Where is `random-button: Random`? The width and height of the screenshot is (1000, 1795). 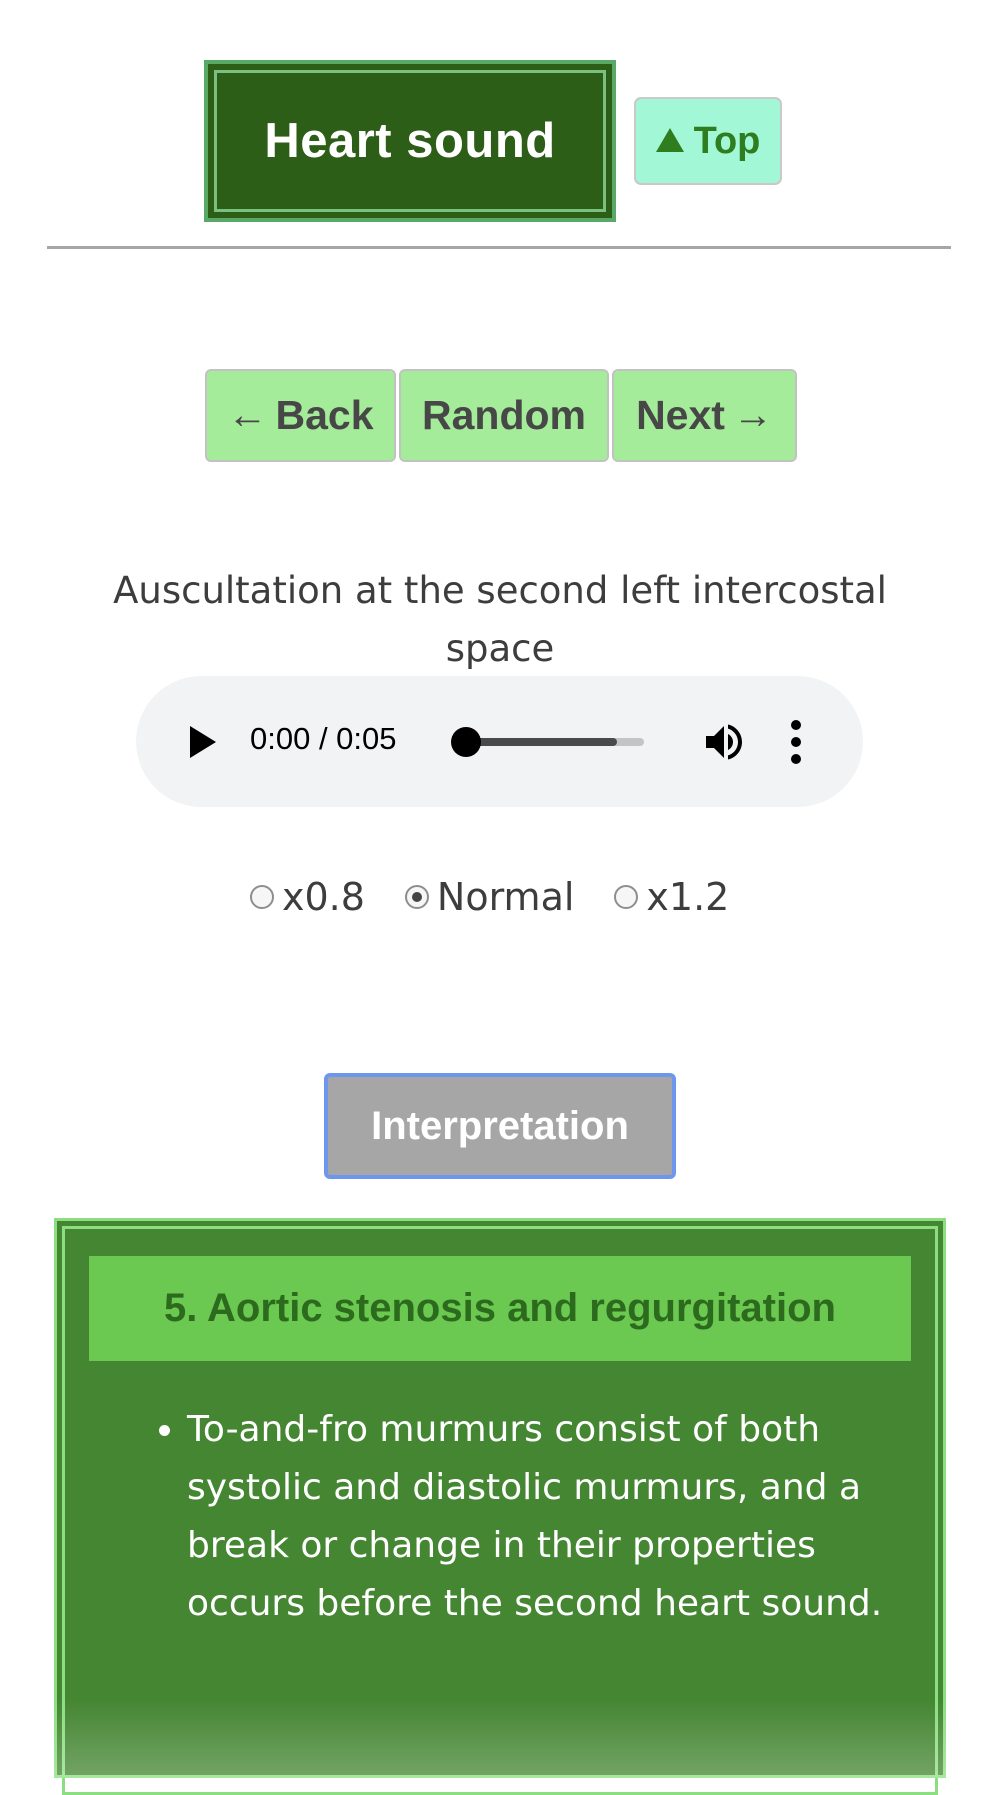 random-button: Random is located at coordinates (504, 415).